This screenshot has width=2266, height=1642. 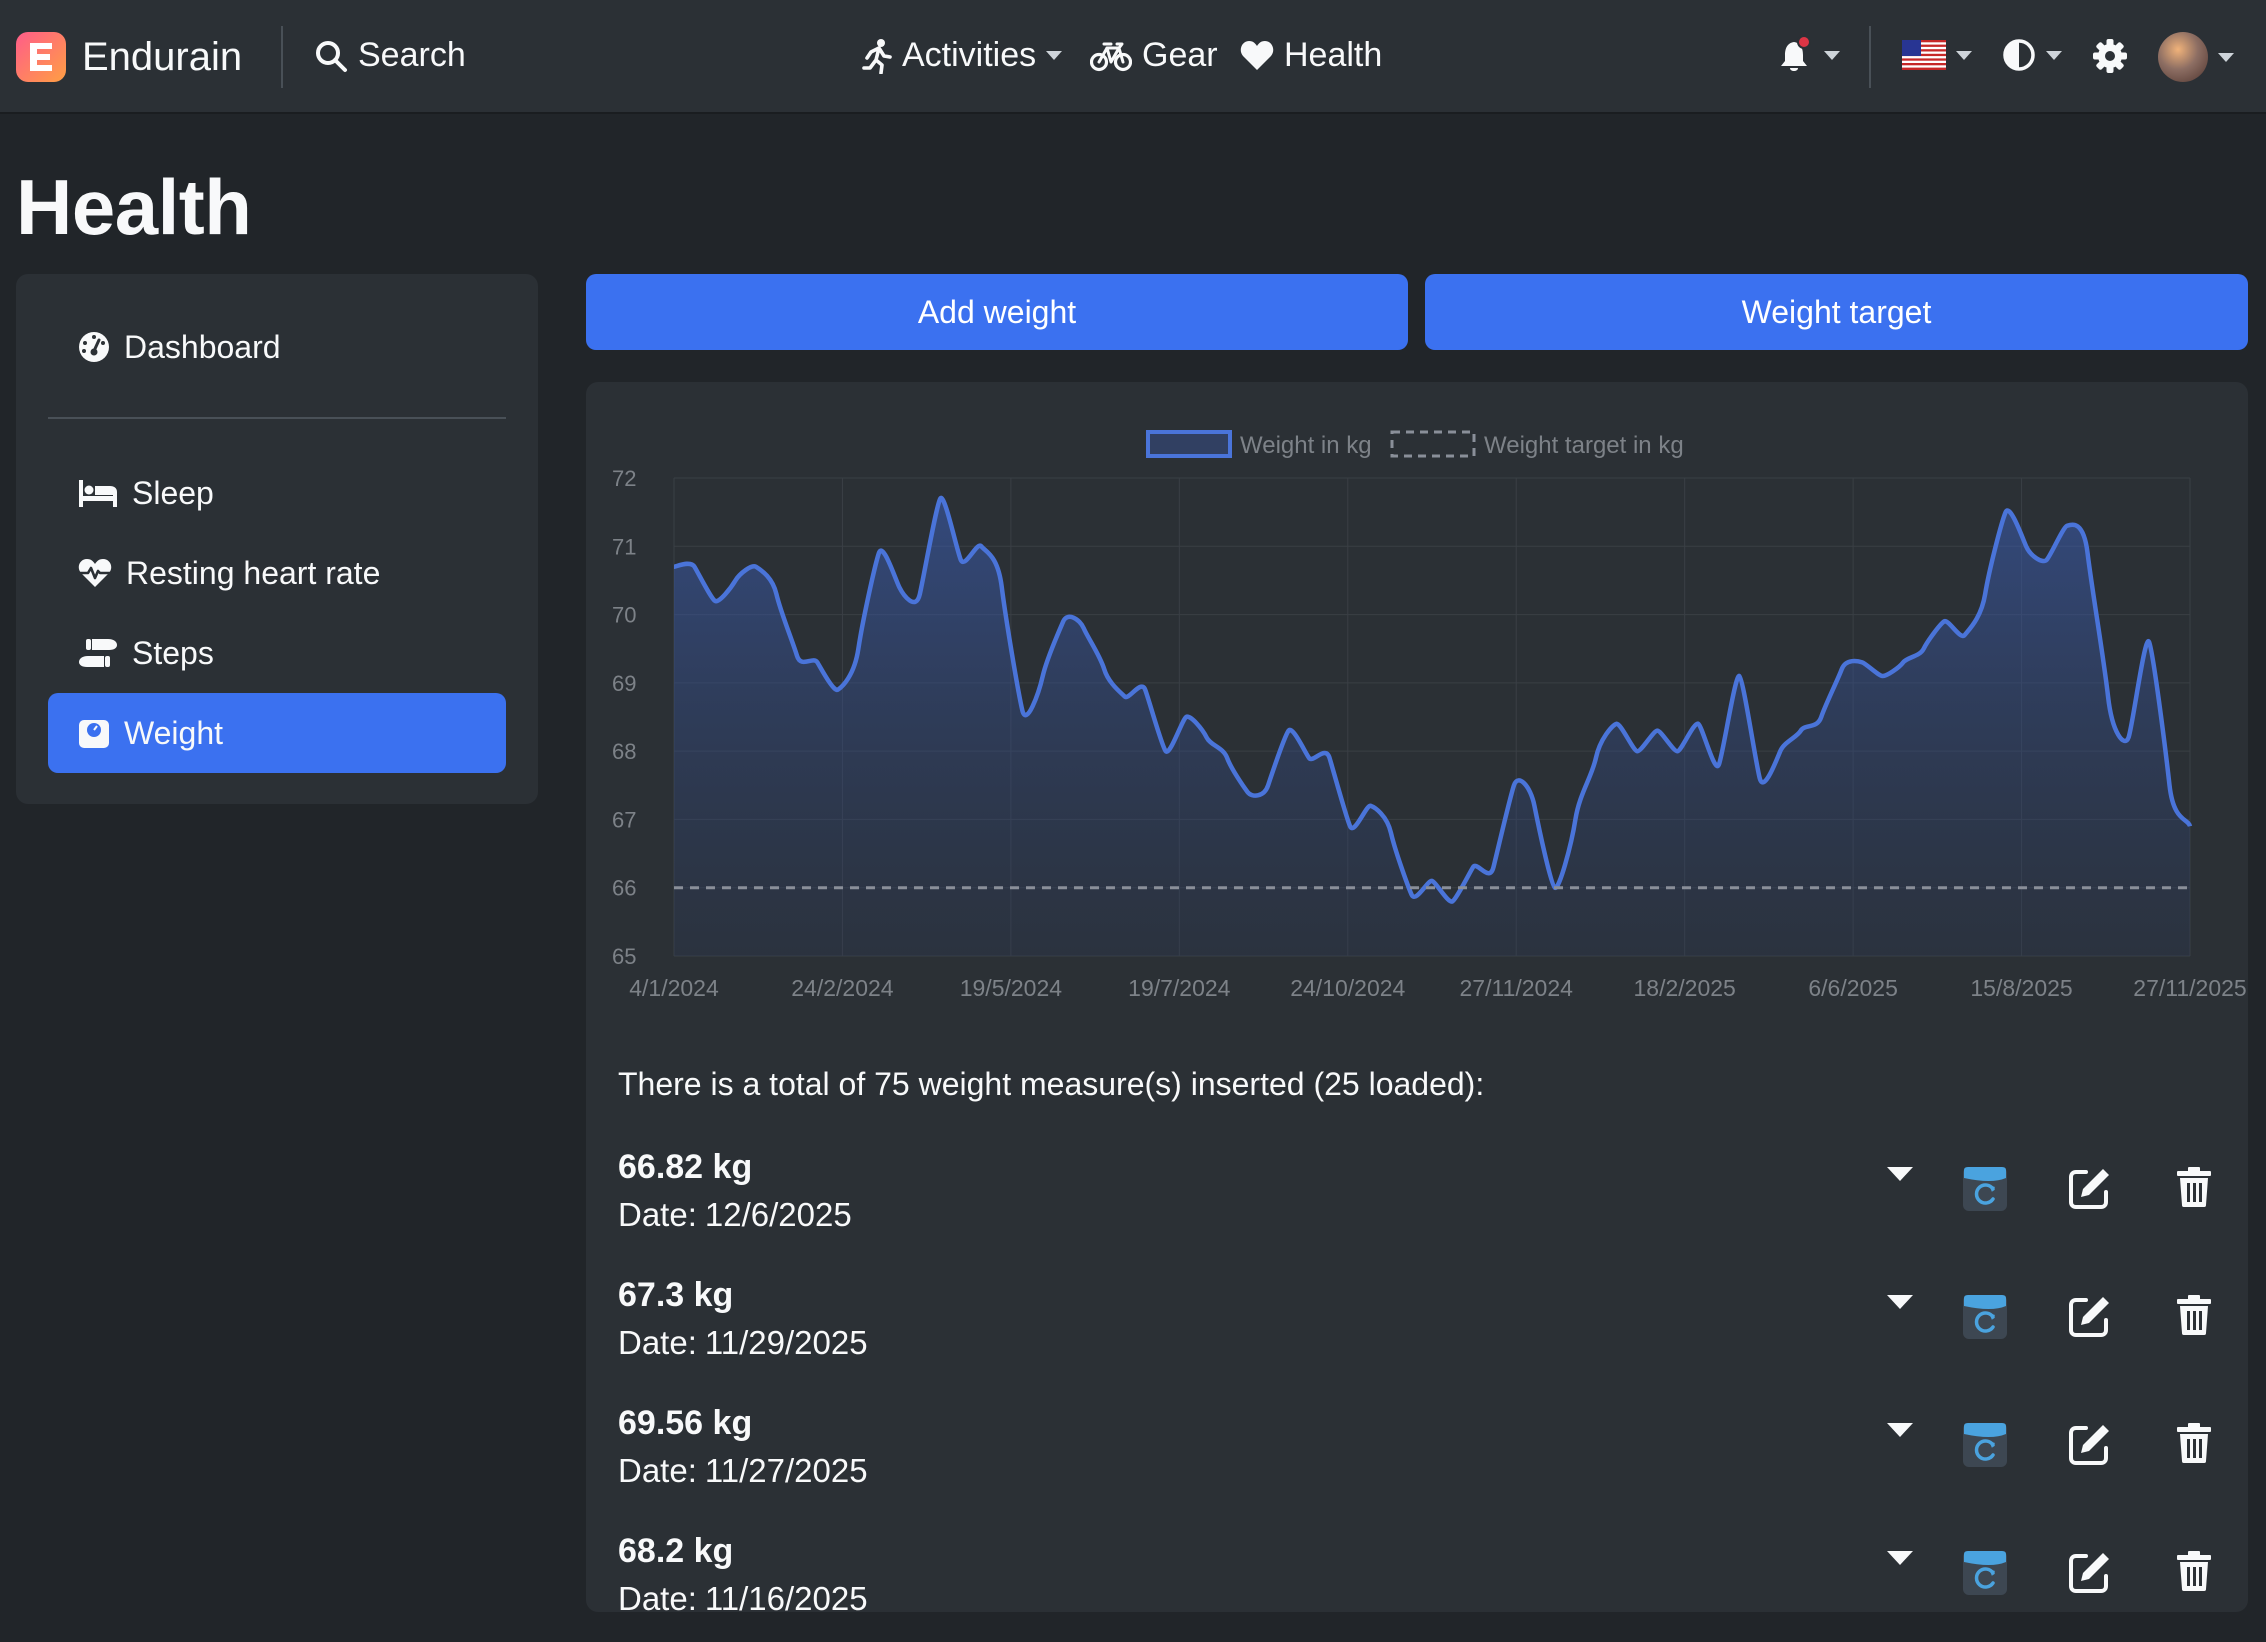 I want to click on entry-weight: 67.3 kg, so click(x=676, y=1295).